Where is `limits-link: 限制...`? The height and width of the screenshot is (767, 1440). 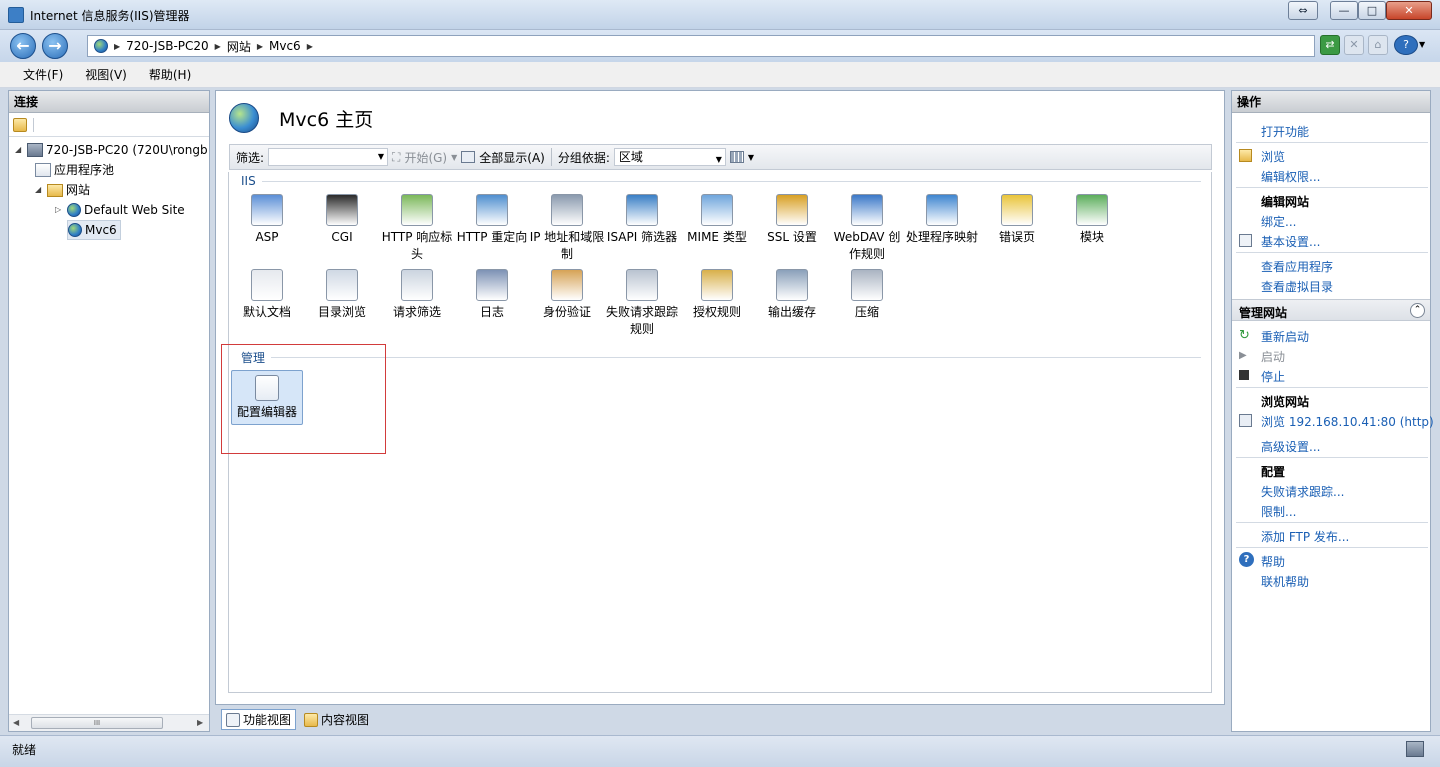 limits-link: 限制... is located at coordinates (1278, 511).